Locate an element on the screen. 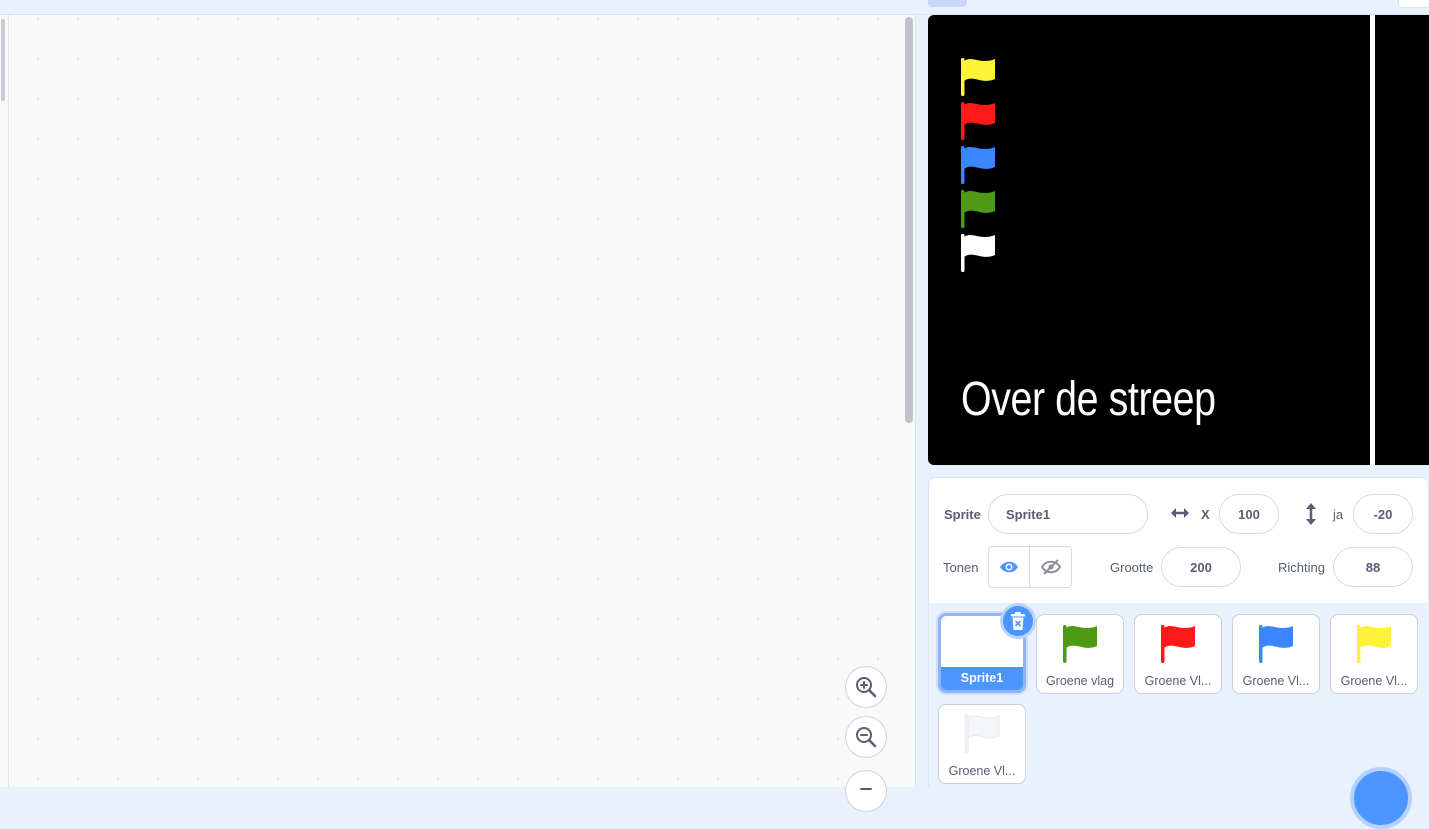 This screenshot has width=1429, height=829. visibility-toggle-group is located at coordinates (1030, 567).